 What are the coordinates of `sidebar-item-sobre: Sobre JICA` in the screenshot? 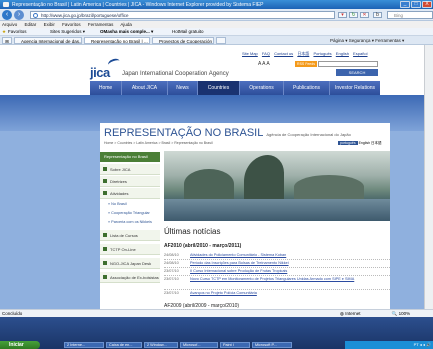 It's located at (130, 169).